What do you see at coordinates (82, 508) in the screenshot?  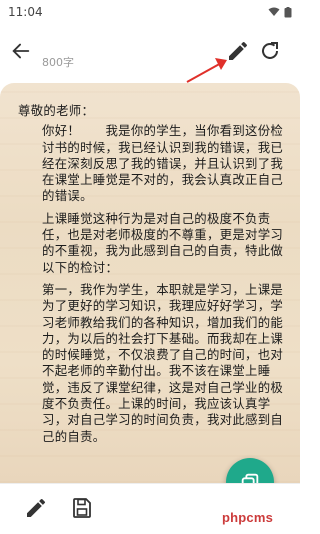 I see `save-icon` at bounding box center [82, 508].